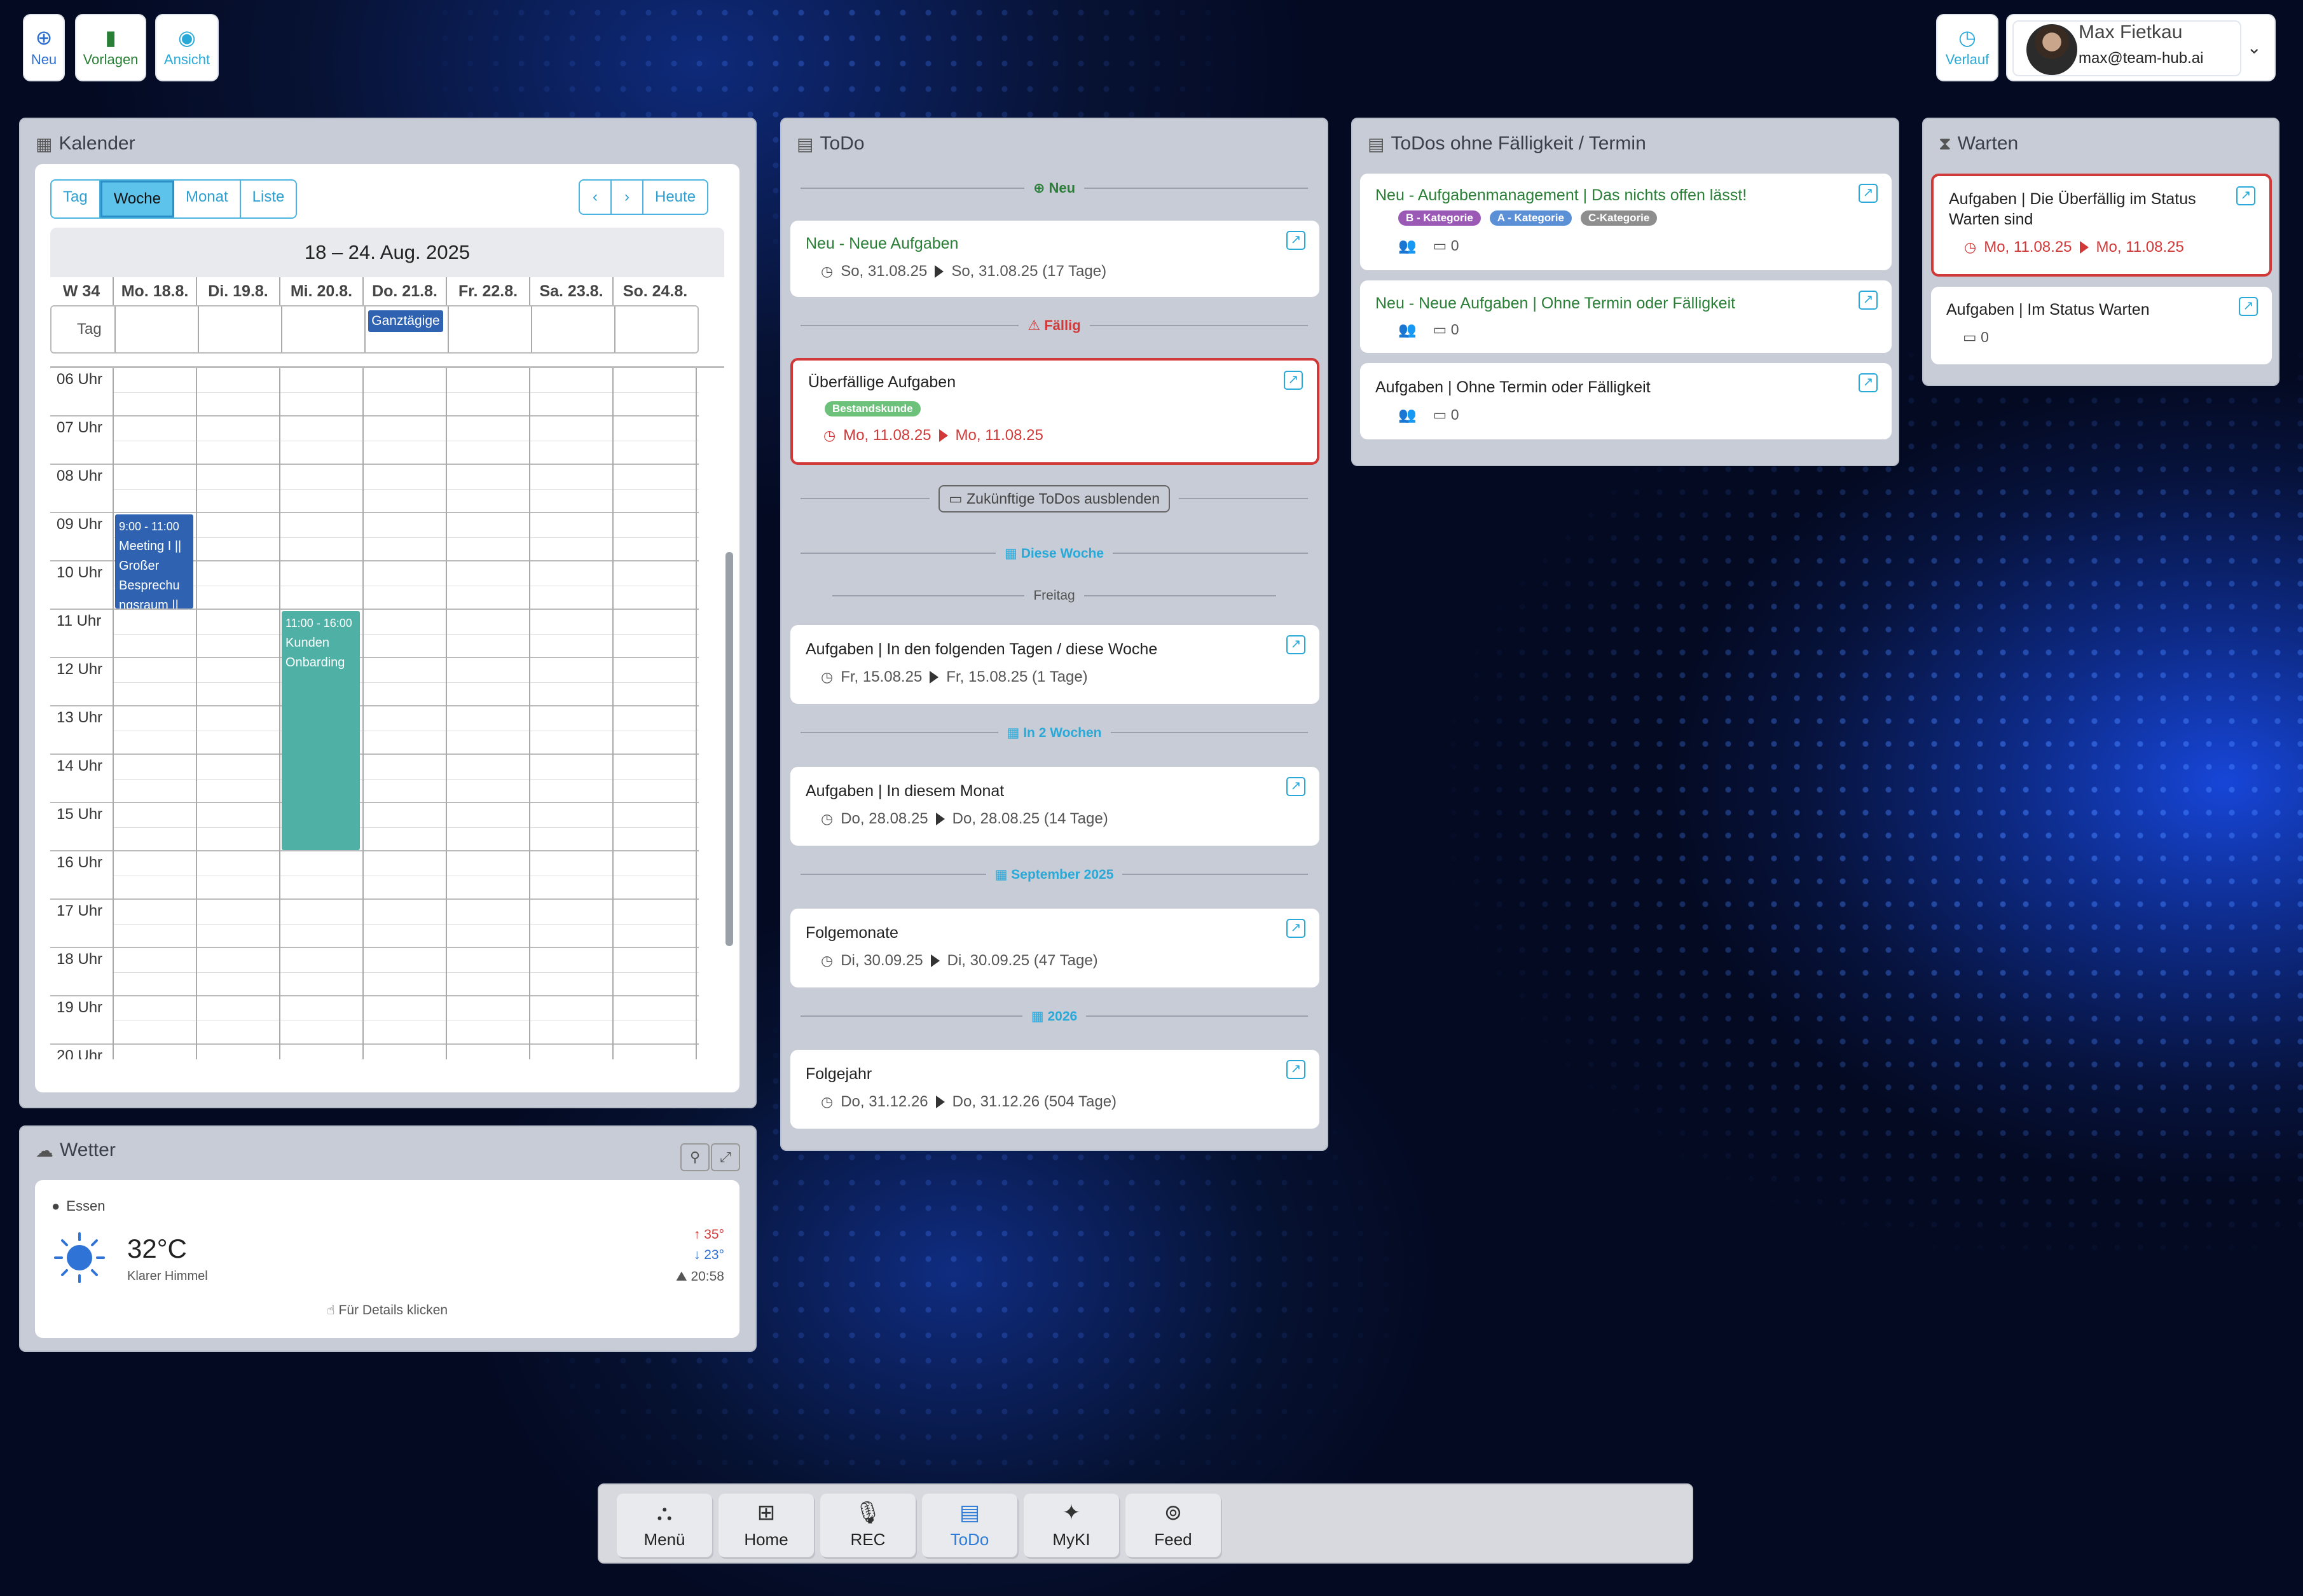 The image size is (2303, 1596). I want to click on separator-september: ▦ September 2025, so click(1054, 874).